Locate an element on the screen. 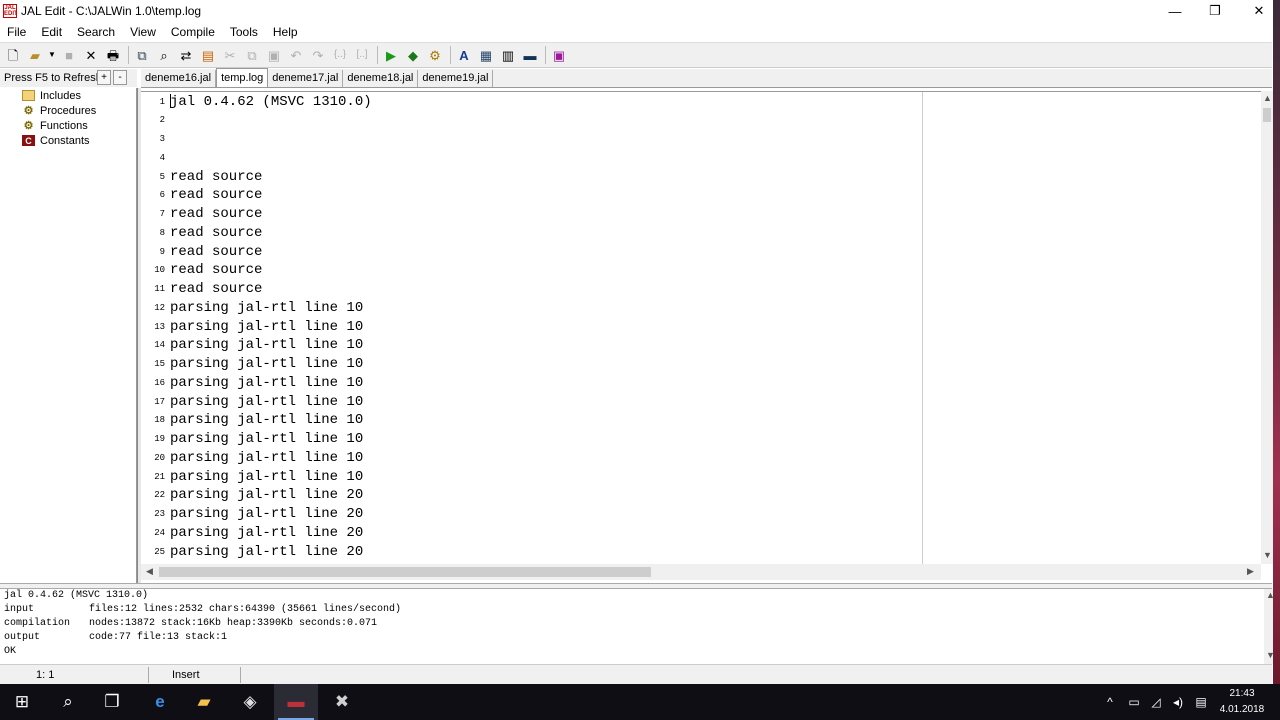 This screenshot has width=1280, height=720. editor-line: 12 parsing jal-rtl line 10 is located at coordinates (526, 307).